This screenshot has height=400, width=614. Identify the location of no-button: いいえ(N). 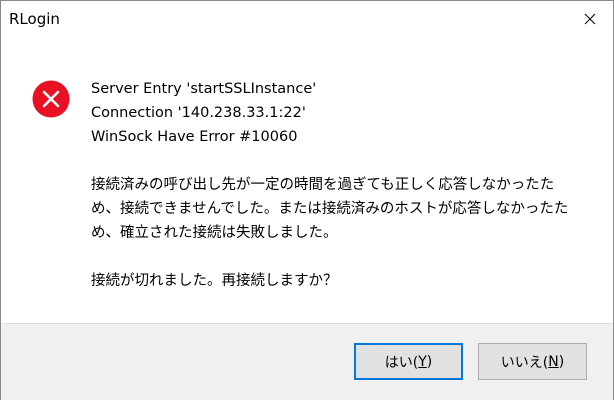
(532, 361).